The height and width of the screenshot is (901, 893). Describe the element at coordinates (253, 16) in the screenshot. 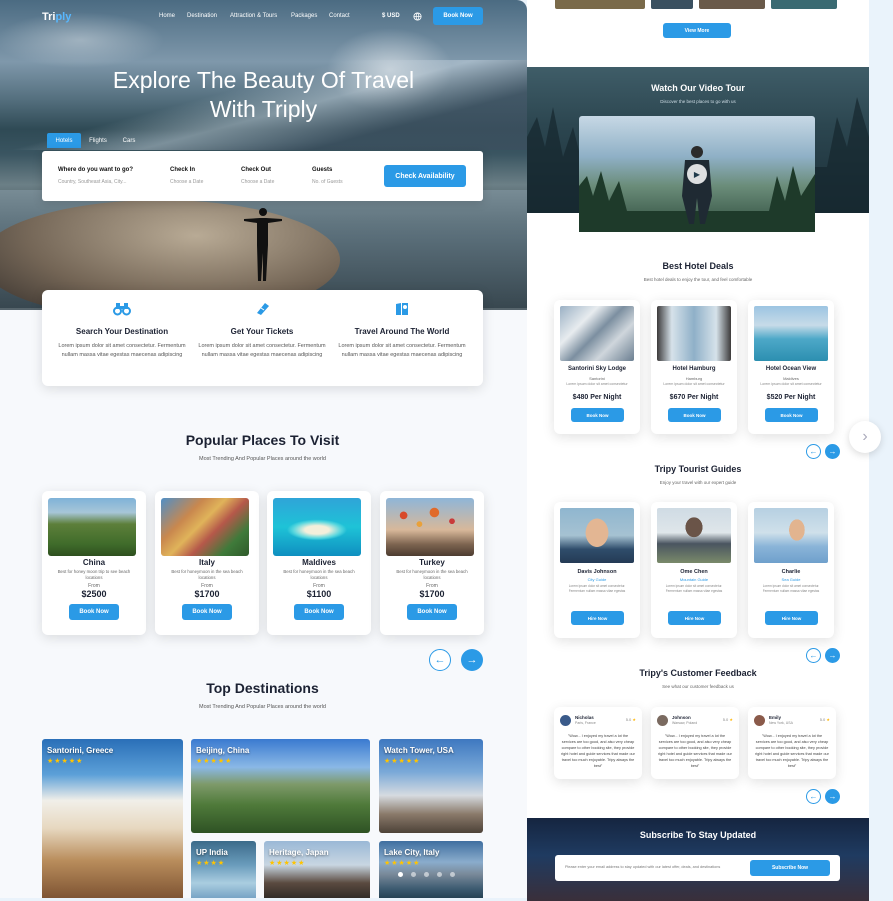

I see `nav-link-attraction: Attraction & Tours` at that location.